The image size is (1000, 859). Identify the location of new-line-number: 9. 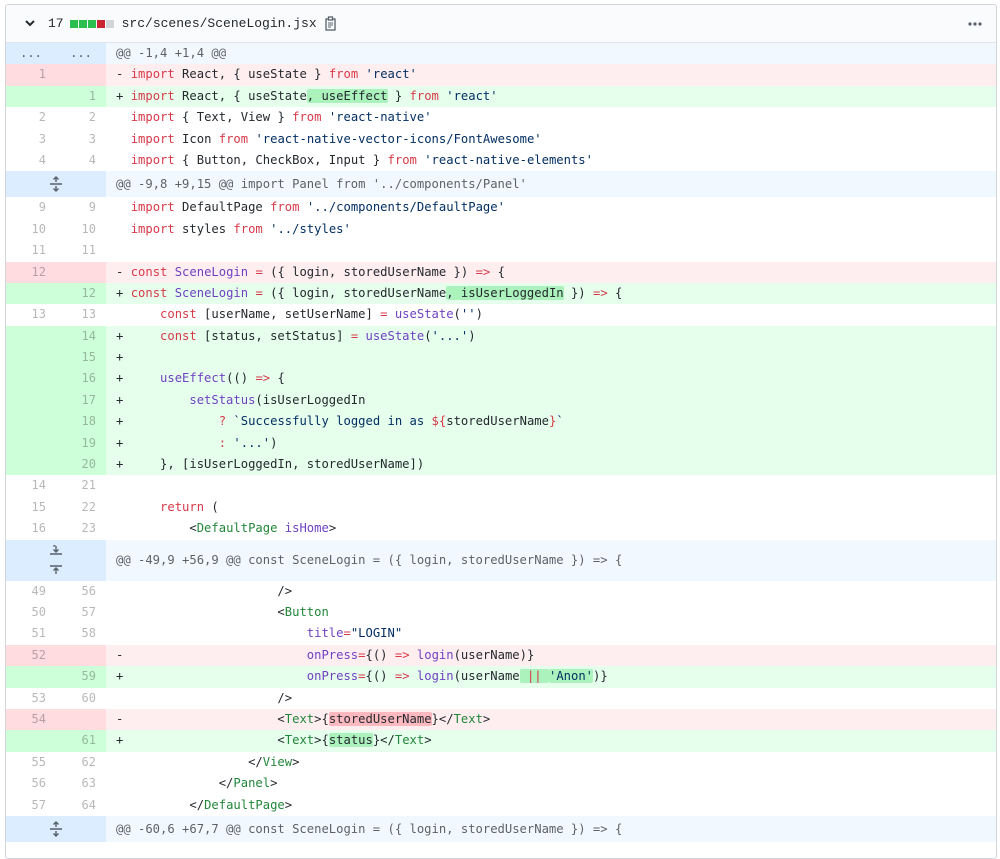
(81, 208).